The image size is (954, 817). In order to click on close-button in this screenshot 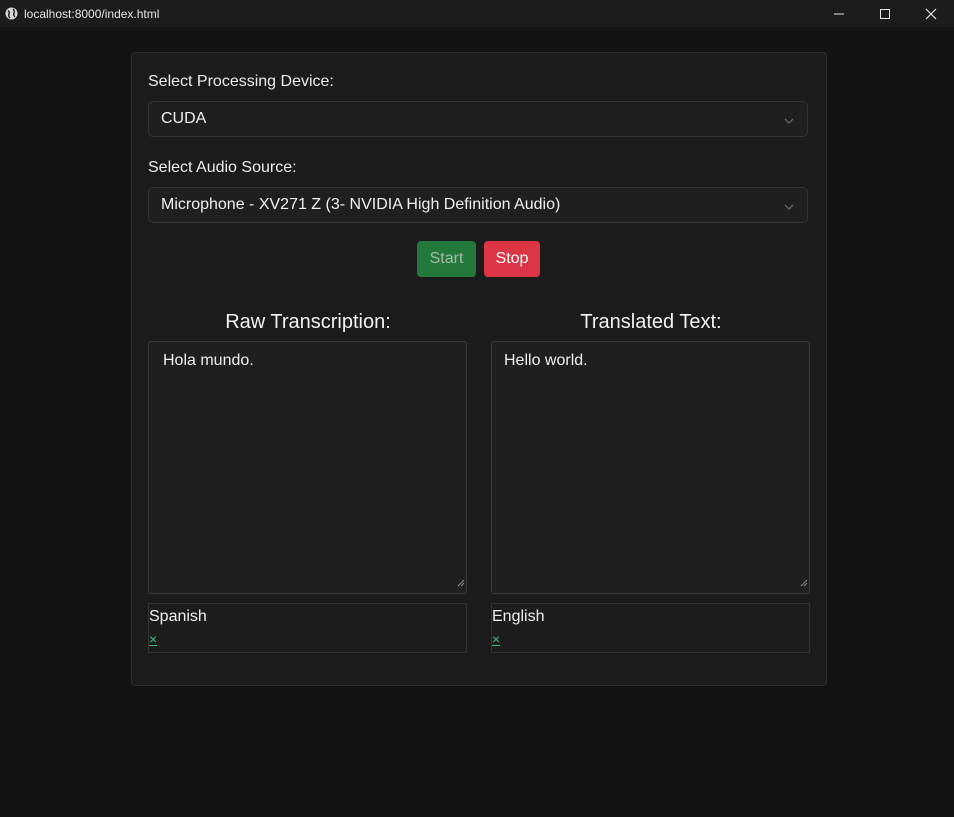, I will do `click(931, 13)`.